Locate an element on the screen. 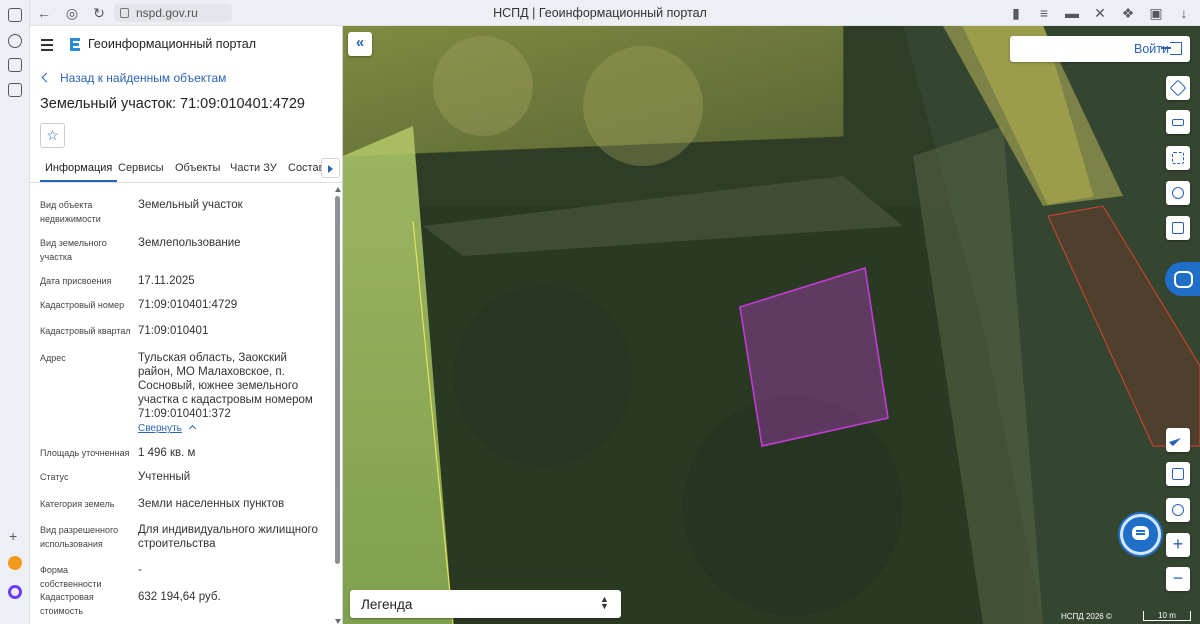  print-icon is located at coordinates (1178, 228).